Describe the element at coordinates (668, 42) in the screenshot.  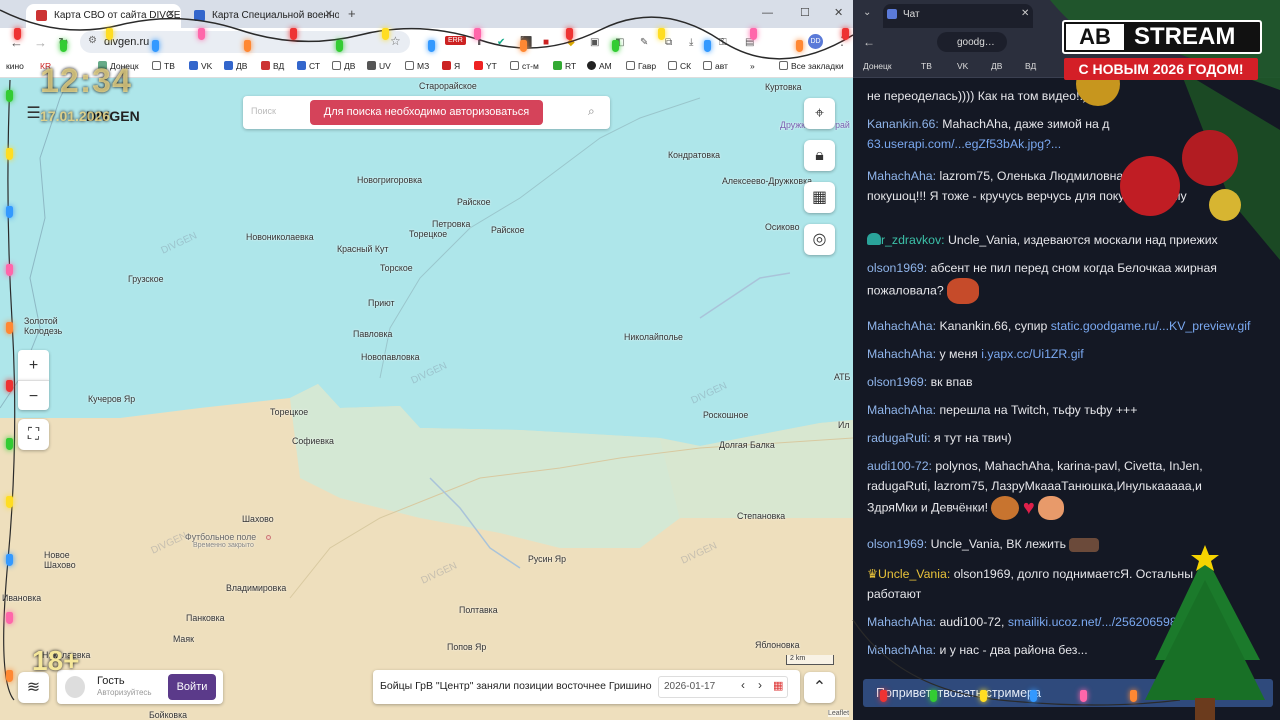
I see `puzzle-icon: ⧉` at that location.